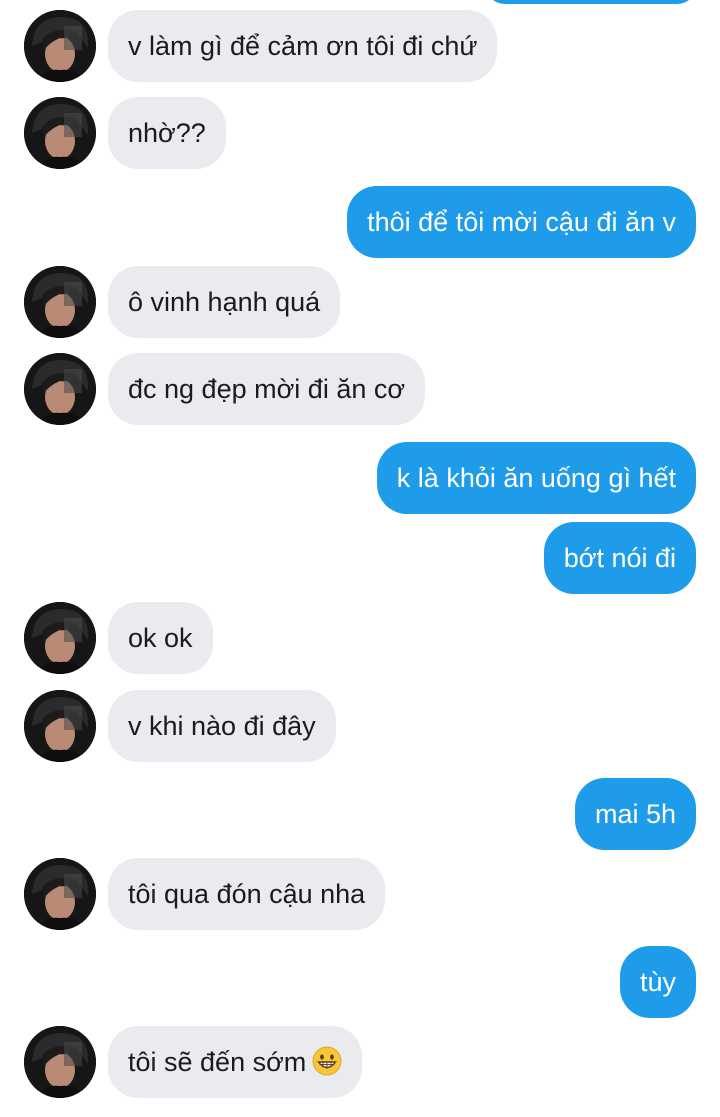  What do you see at coordinates (591, 2) in the screenshot?
I see `previous-message-bubble` at bounding box center [591, 2].